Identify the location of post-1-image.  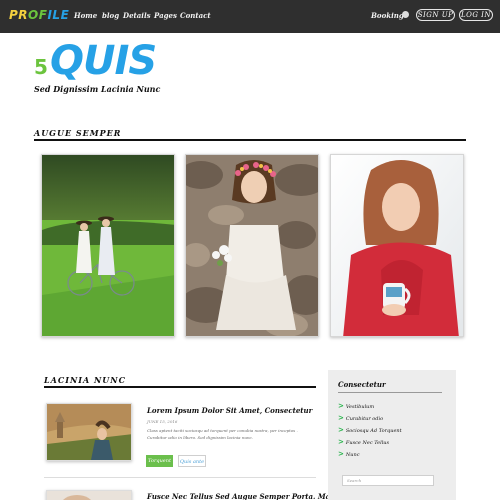
(89, 432).